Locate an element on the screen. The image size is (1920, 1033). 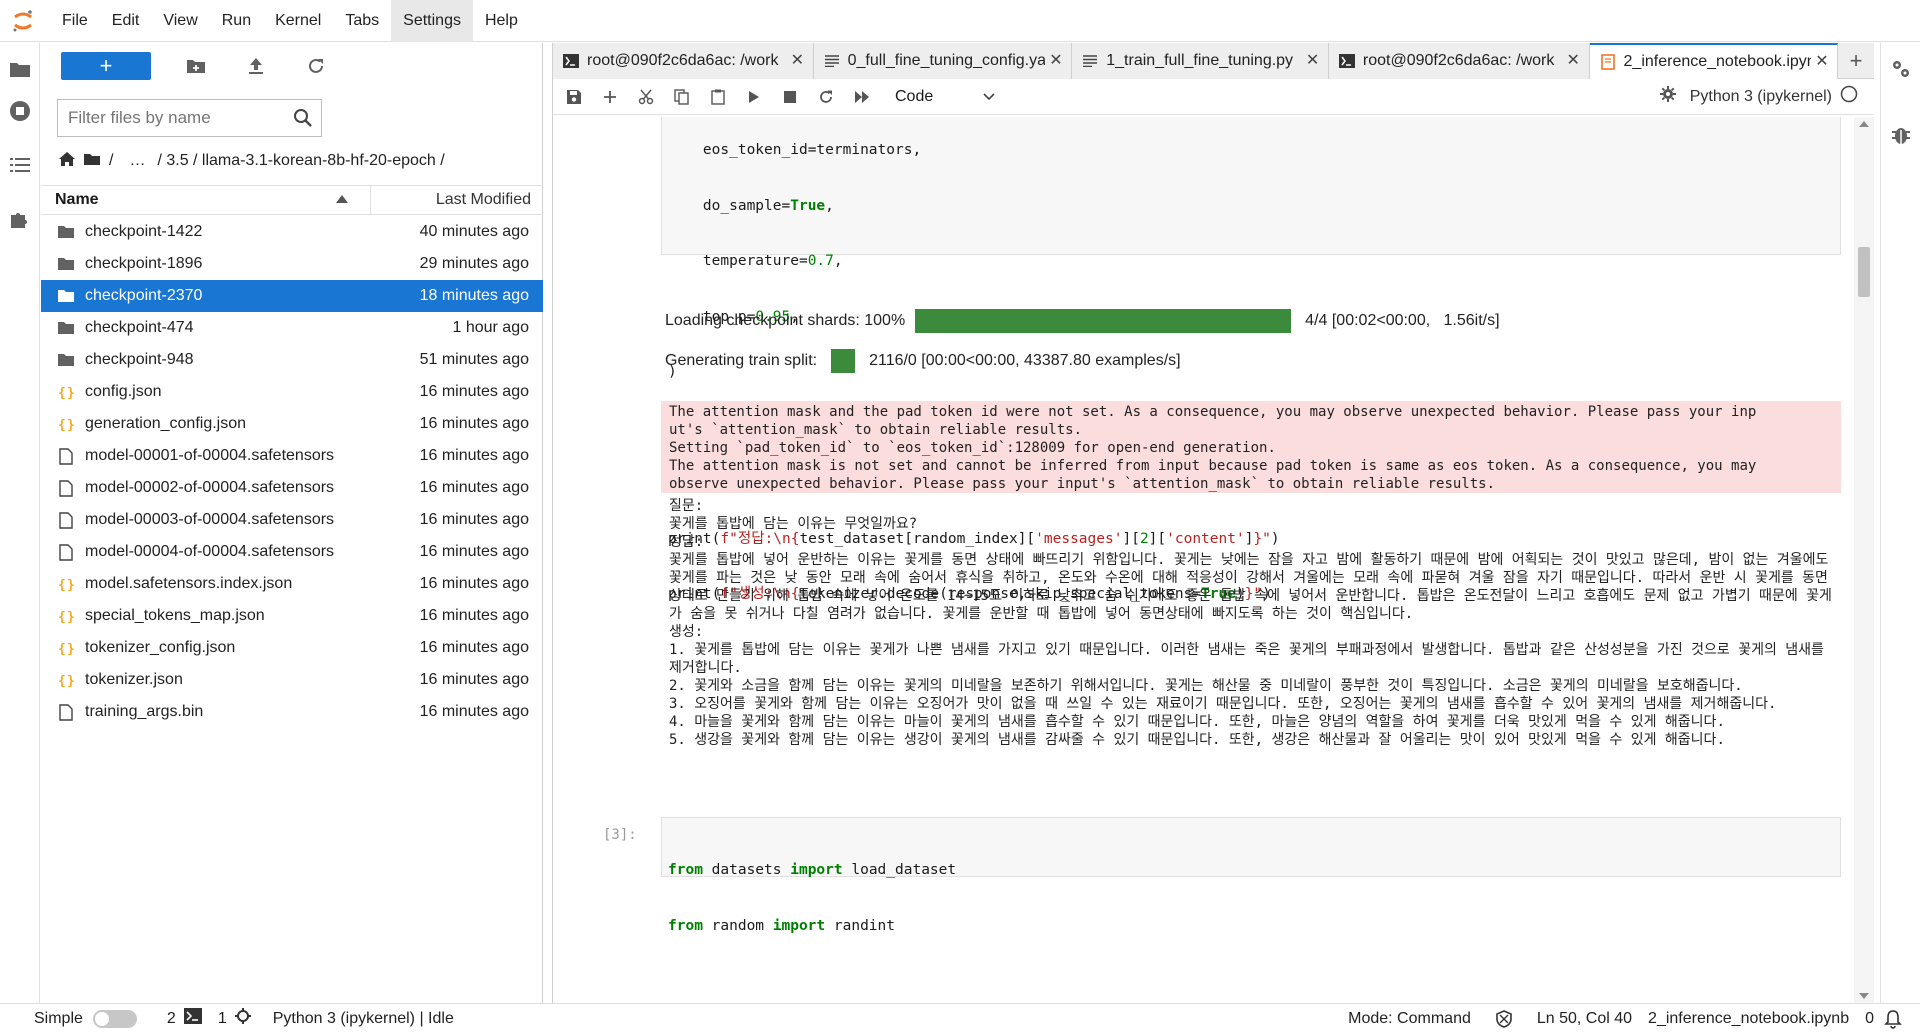
run-all-icon is located at coordinates (862, 97).